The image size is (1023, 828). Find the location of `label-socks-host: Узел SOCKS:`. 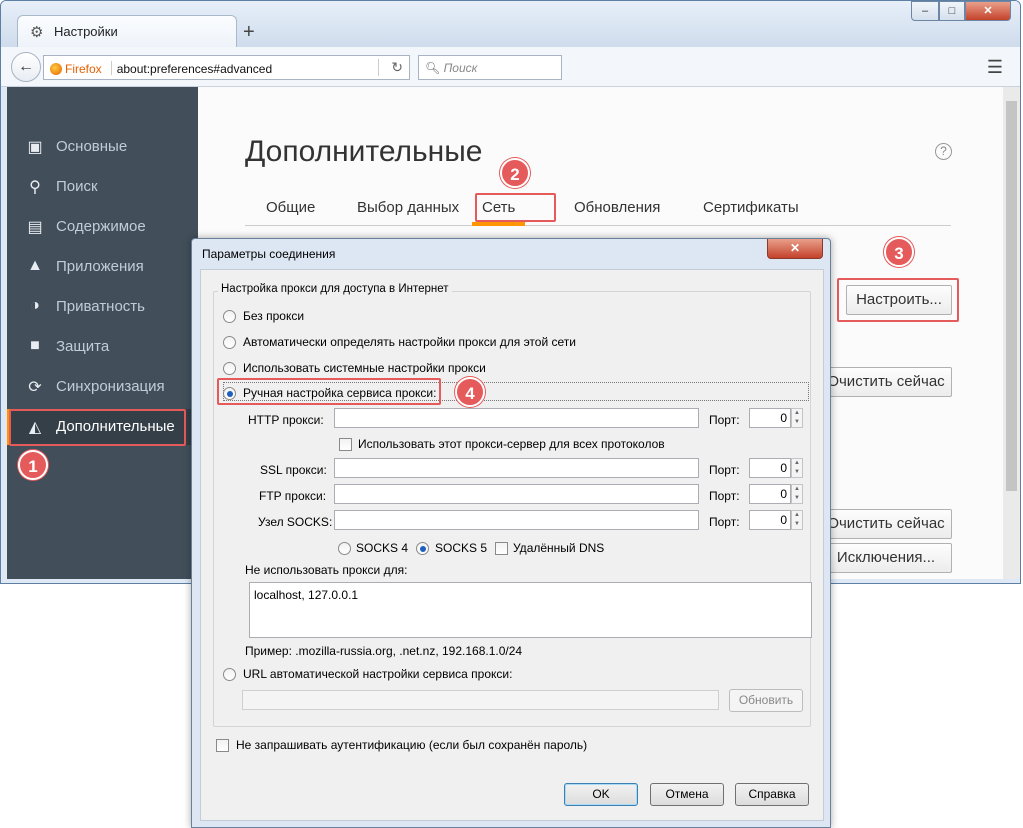

label-socks-host: Узел SOCKS: is located at coordinates (295, 522).